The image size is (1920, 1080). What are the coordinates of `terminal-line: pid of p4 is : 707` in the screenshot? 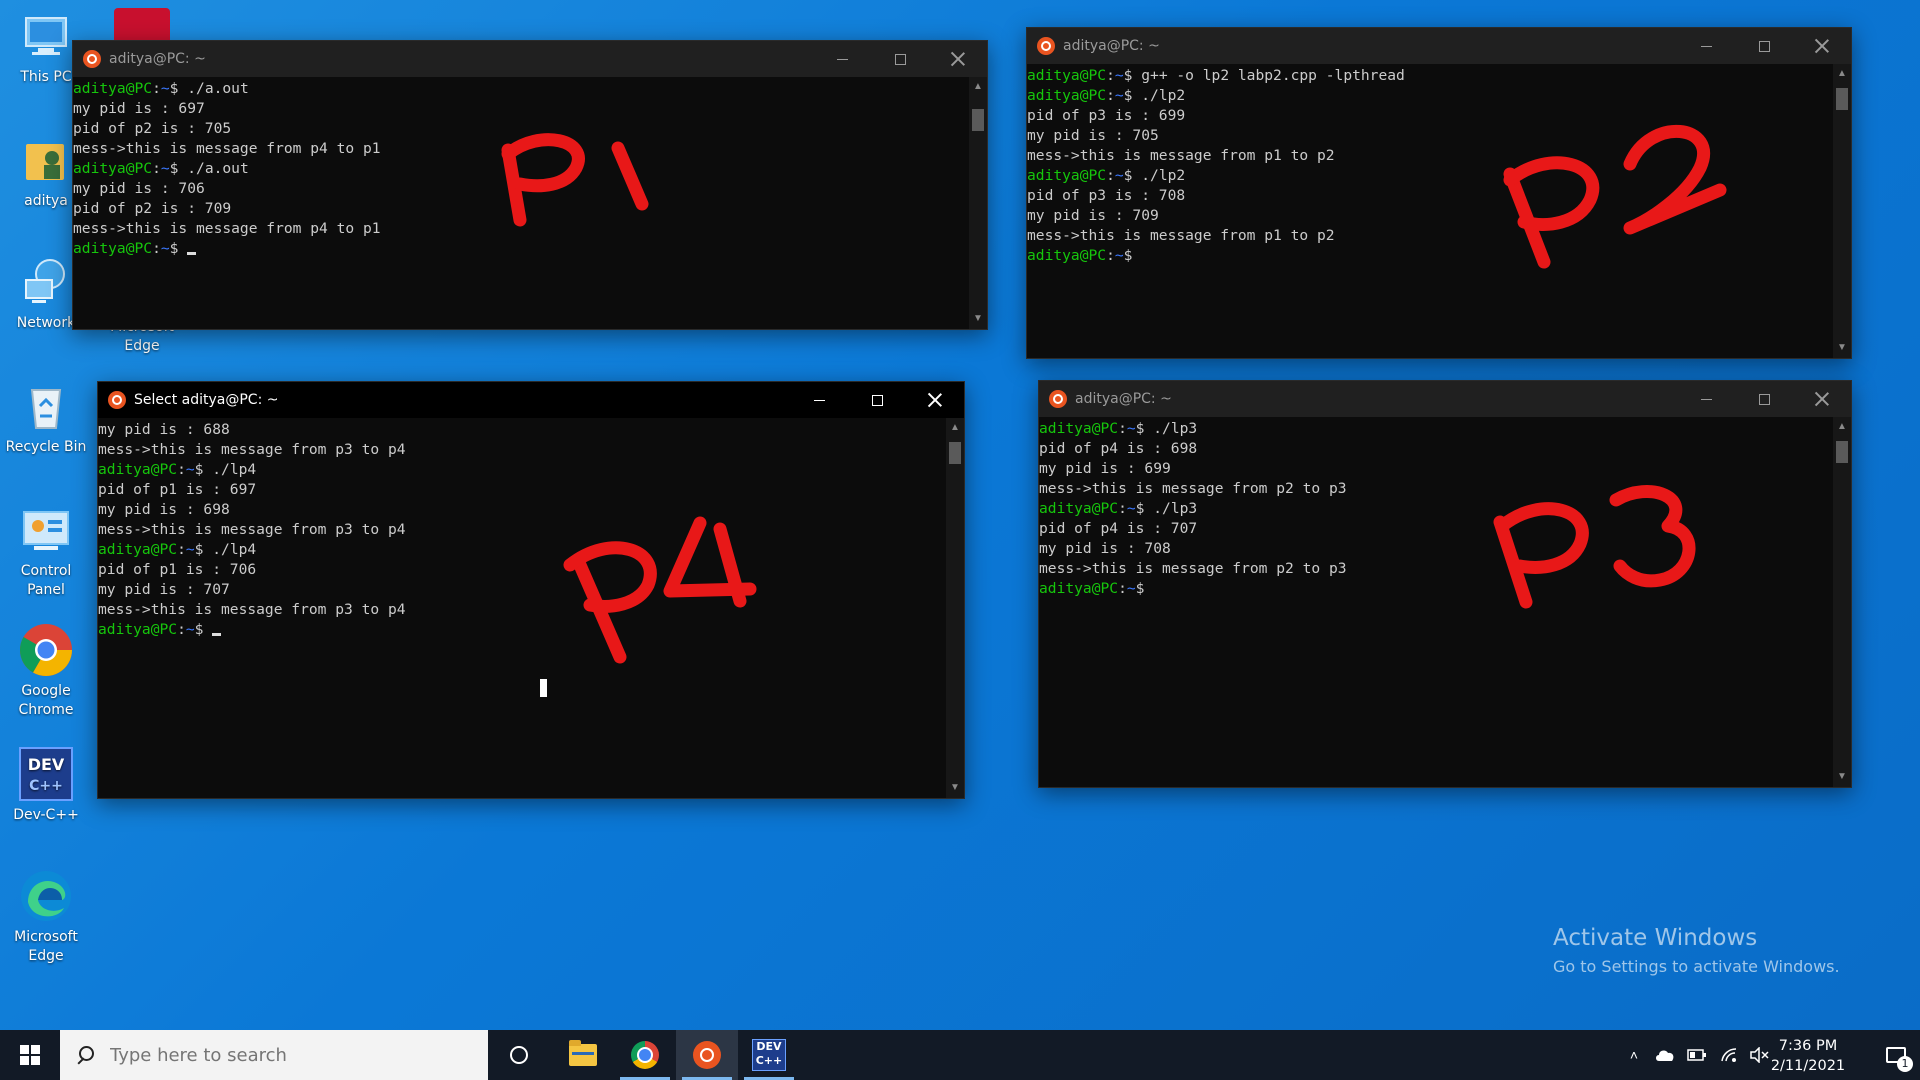 It's located at (1436, 529).